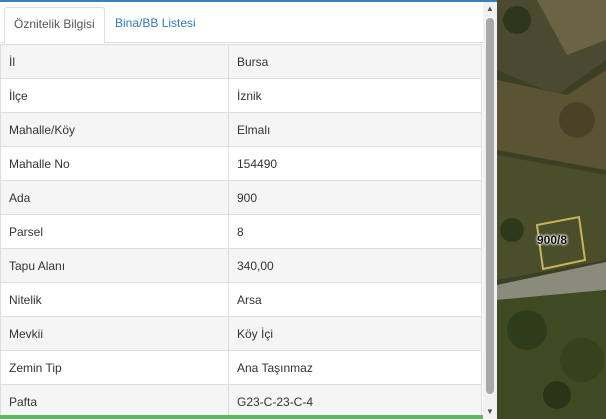 The width and height of the screenshot is (606, 419). I want to click on scroll-down-icon: ▼, so click(490, 412).